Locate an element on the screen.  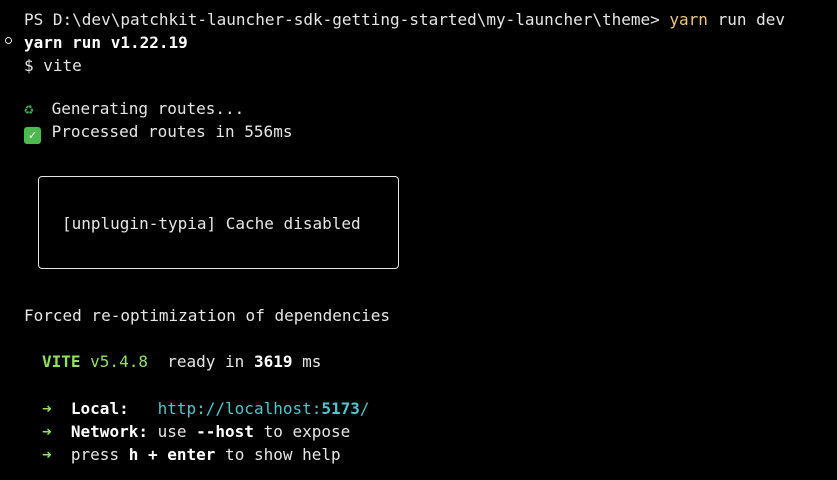
message-box-text: [unplugin-typia] Cache disabled is located at coordinates (211, 223).